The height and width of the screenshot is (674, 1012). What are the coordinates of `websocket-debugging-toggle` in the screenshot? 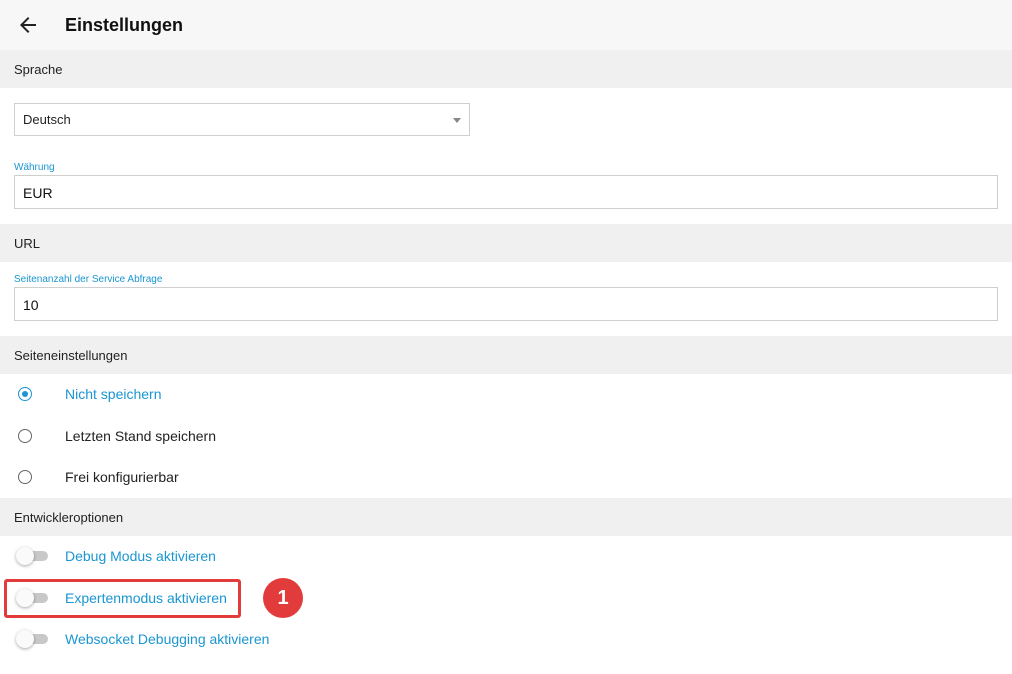 It's located at (32, 639).